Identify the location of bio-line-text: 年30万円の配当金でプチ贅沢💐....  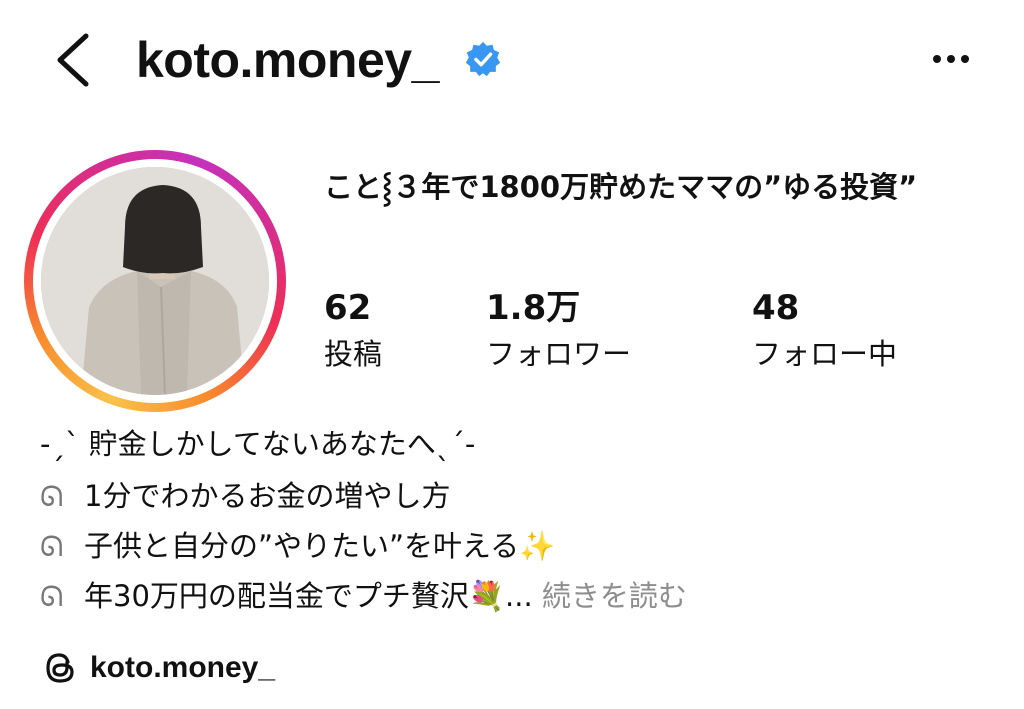
(308, 596).